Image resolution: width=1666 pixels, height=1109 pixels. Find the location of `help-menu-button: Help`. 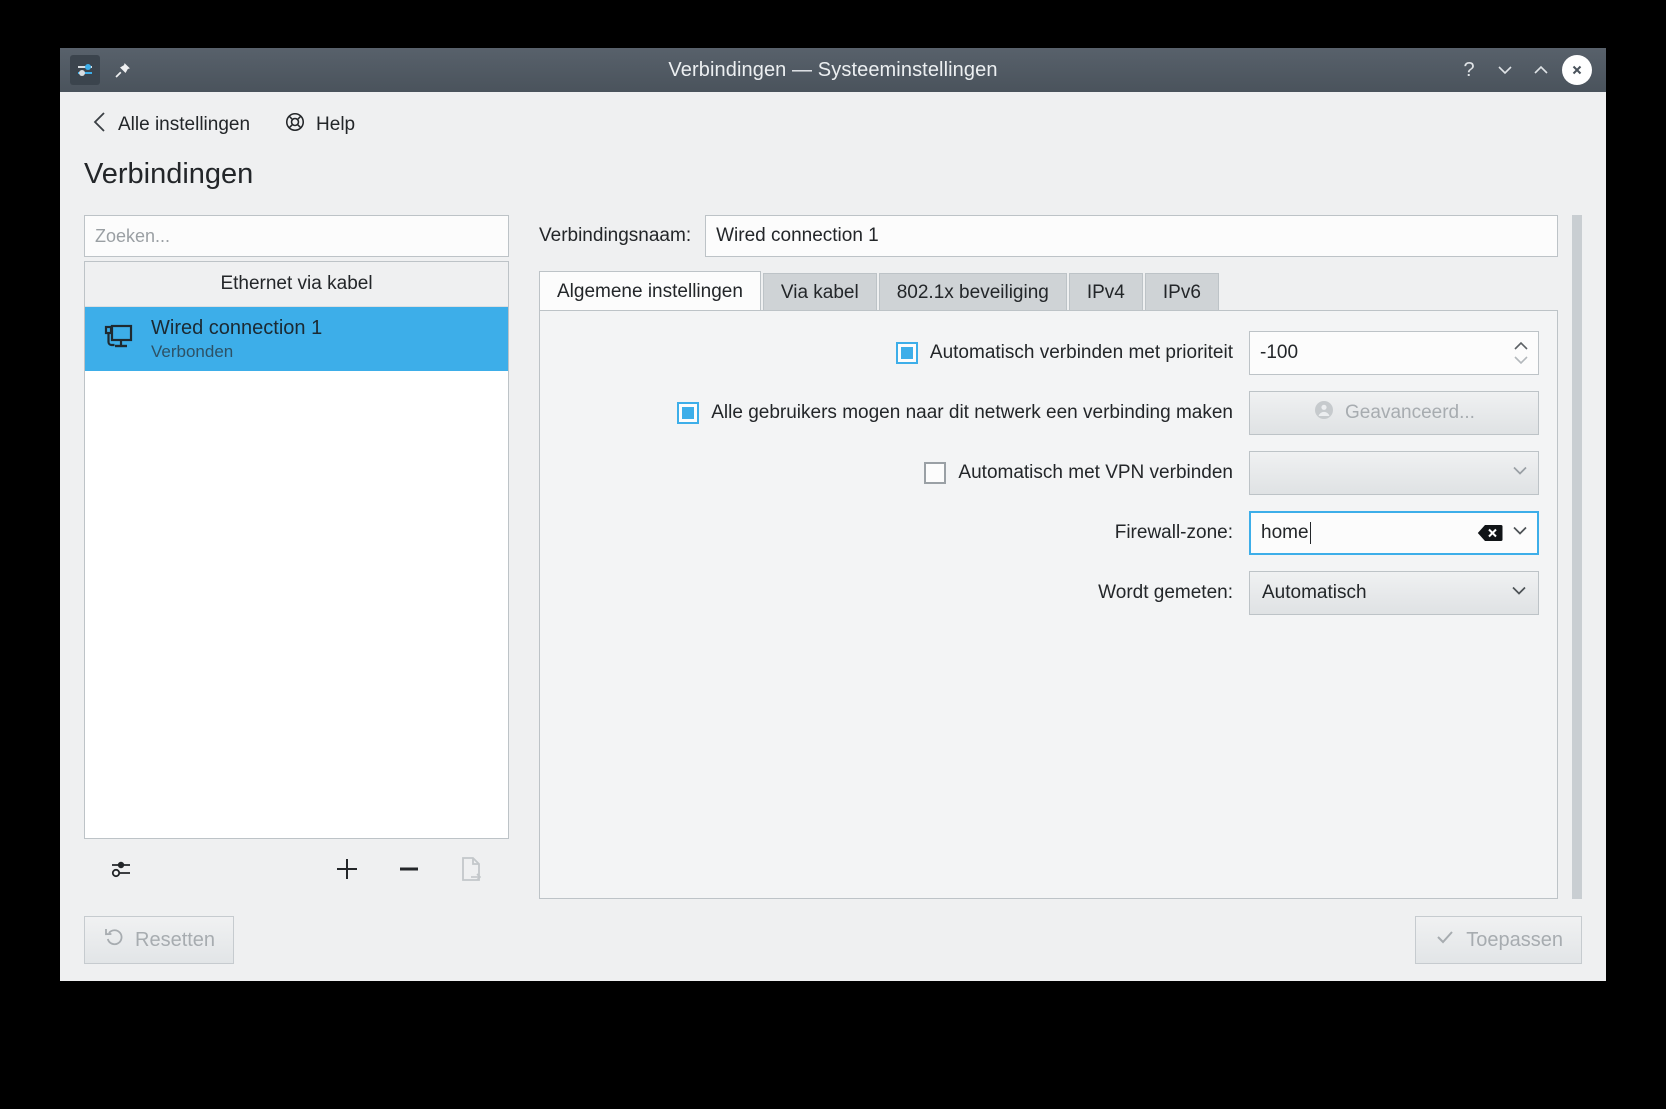

help-menu-button: Help is located at coordinates (319, 125).